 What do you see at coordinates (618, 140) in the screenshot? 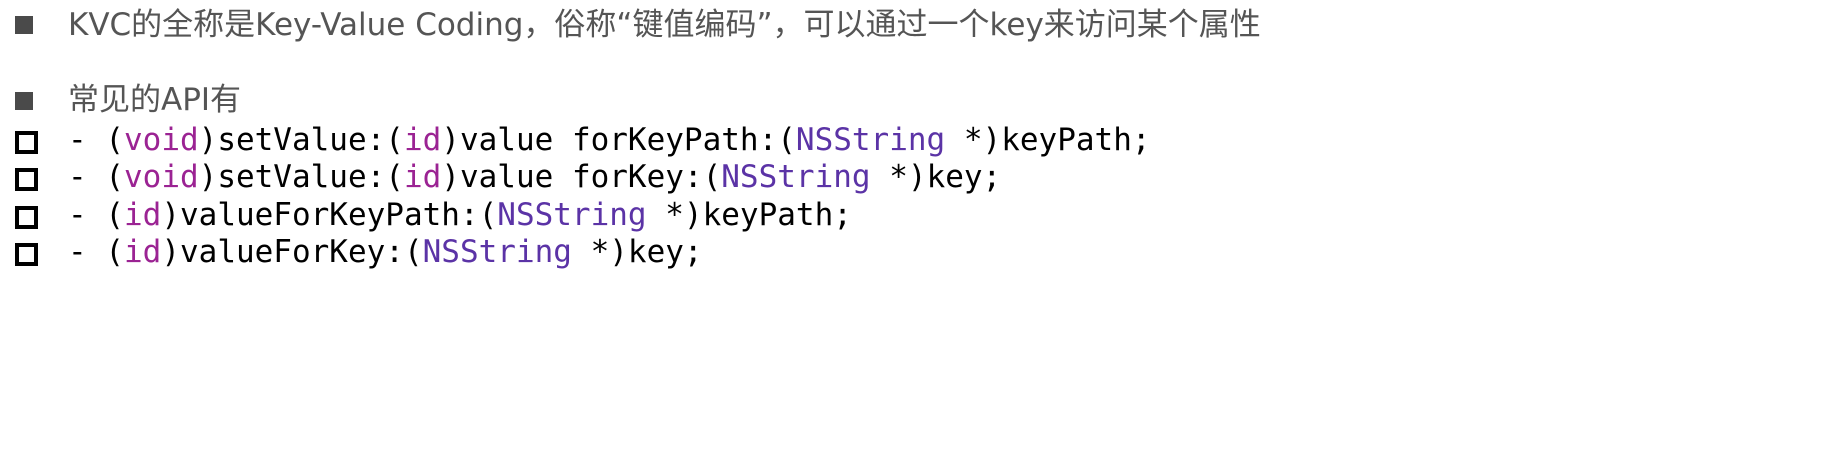
I see `code-method-name: )value forKeyPath:(` at bounding box center [618, 140].